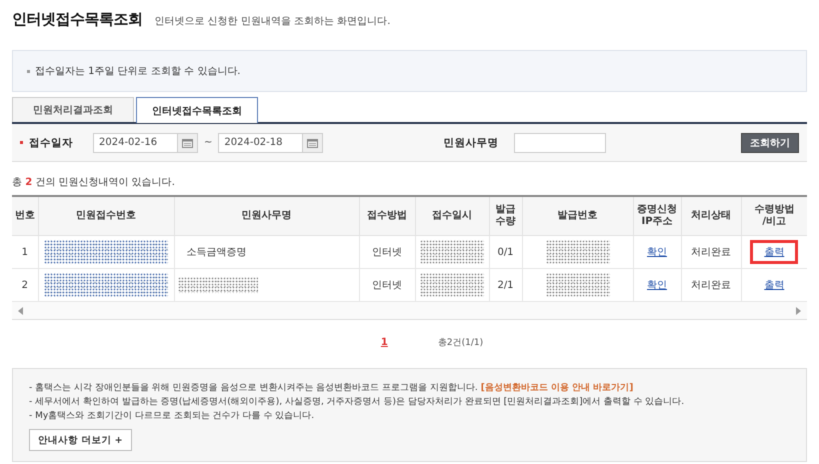 This screenshot has height=464, width=819. What do you see at coordinates (505, 216) in the screenshot?
I see `column-header: 발급 수량` at bounding box center [505, 216].